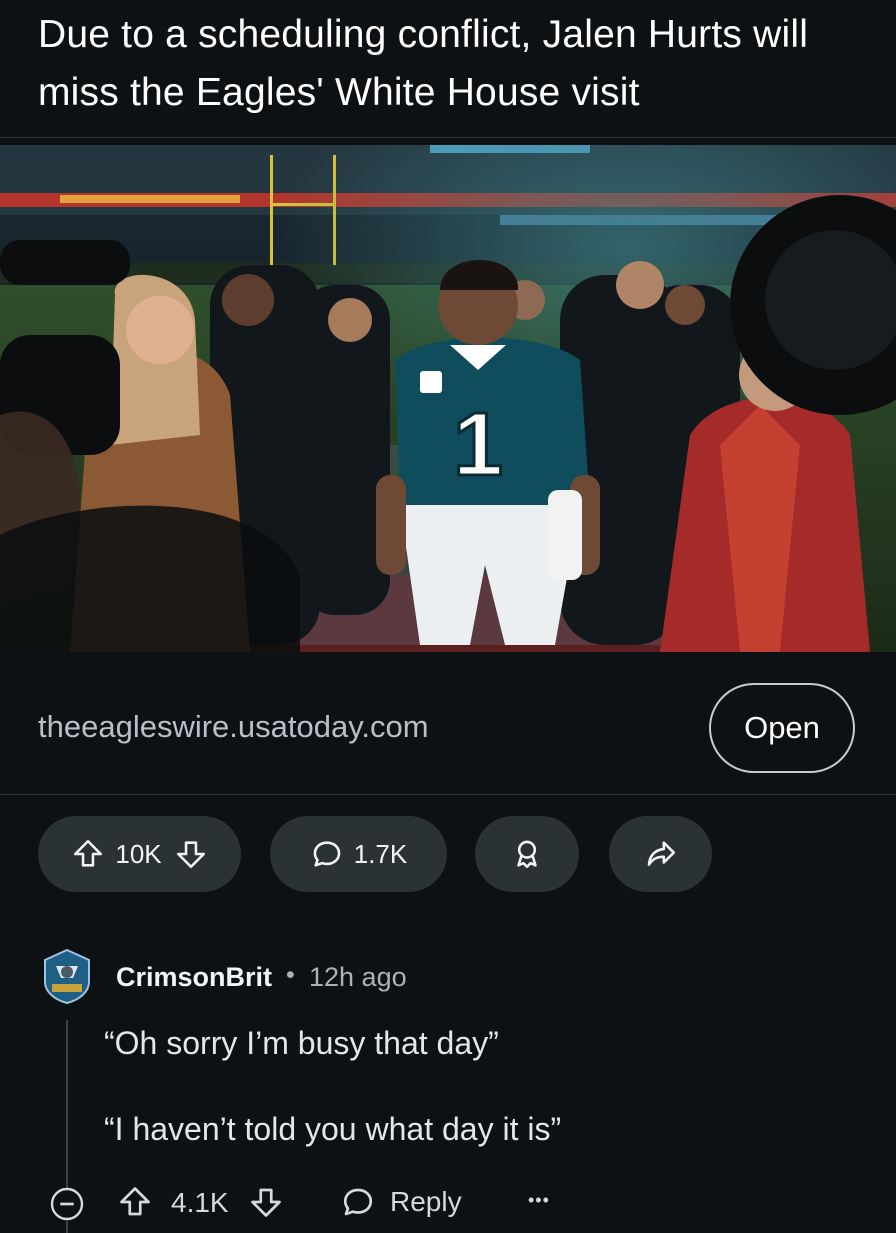 Image resolution: width=896 pixels, height=1233 pixels. I want to click on comment-downvote-button, so click(266, 1202).